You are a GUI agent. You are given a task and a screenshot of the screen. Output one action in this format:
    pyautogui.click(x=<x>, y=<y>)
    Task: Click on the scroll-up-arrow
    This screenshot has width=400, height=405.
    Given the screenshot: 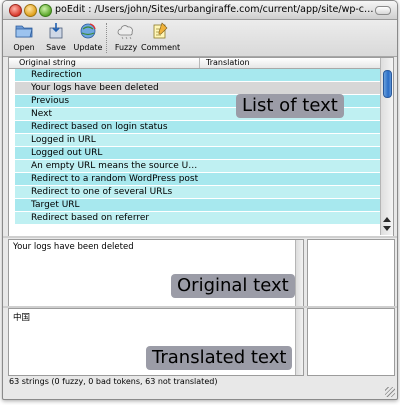 What is the action you would take?
    pyautogui.click(x=387, y=219)
    